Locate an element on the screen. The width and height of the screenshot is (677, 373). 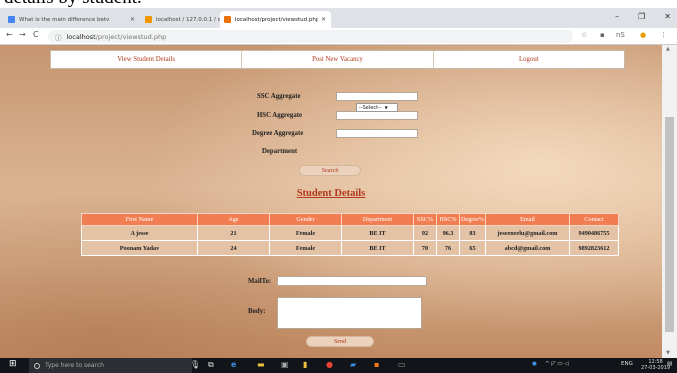
url-path: /project/viewstud.php is located at coordinates (131, 36).